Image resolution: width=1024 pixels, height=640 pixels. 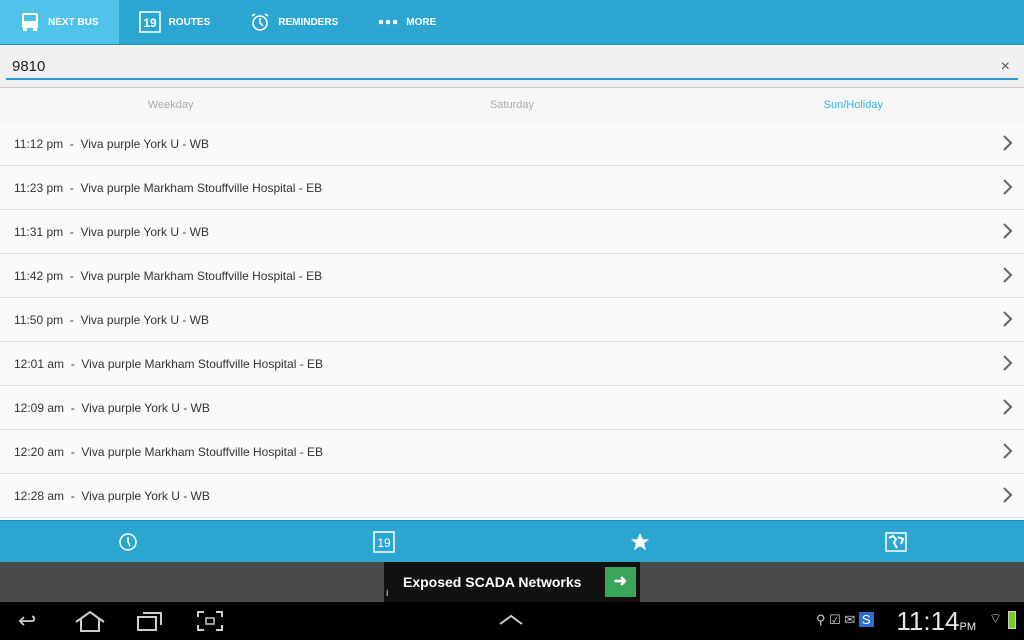 What do you see at coordinates (866, 619) in the screenshot?
I see `app-s-icon: S` at bounding box center [866, 619].